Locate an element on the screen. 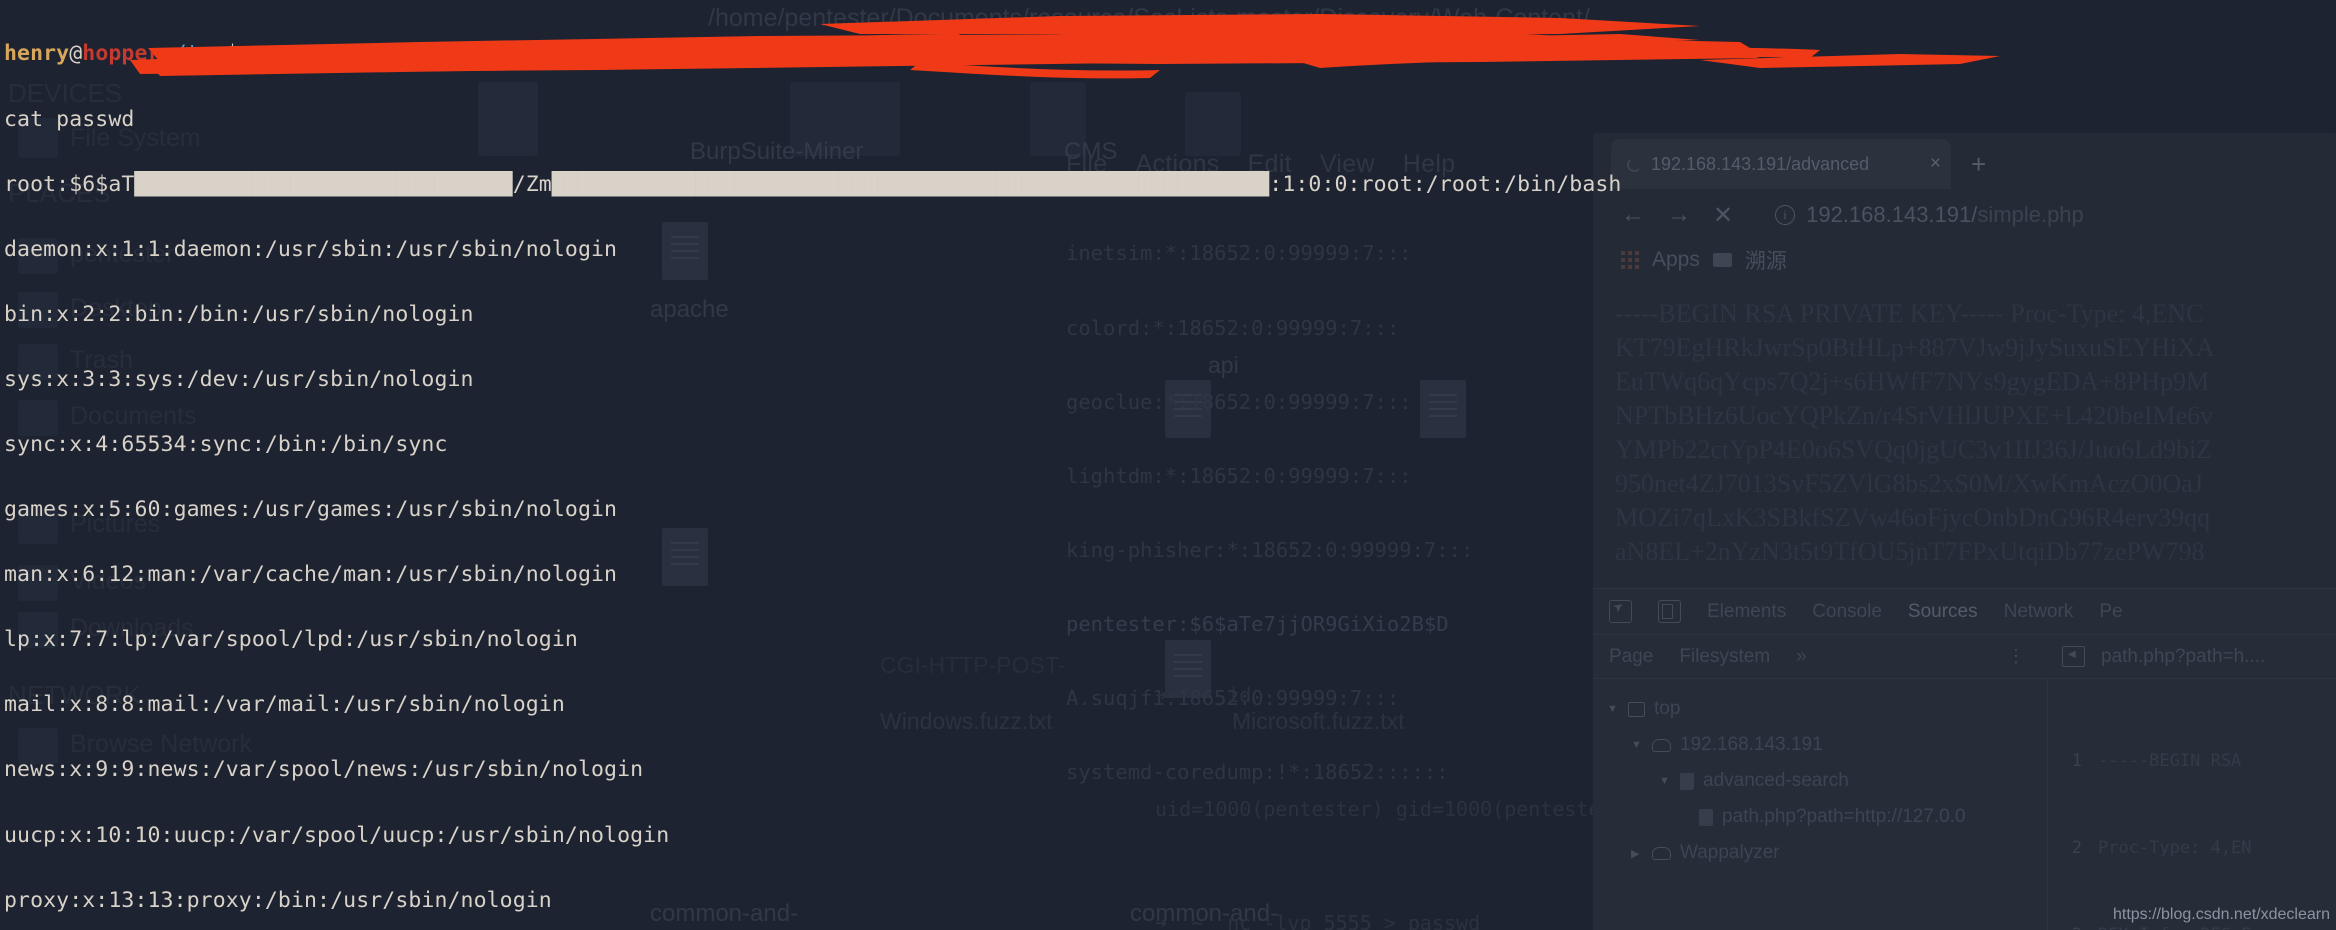 The image size is (2336, 930). tree-node-label: Wappalyzer is located at coordinates (1730, 852).